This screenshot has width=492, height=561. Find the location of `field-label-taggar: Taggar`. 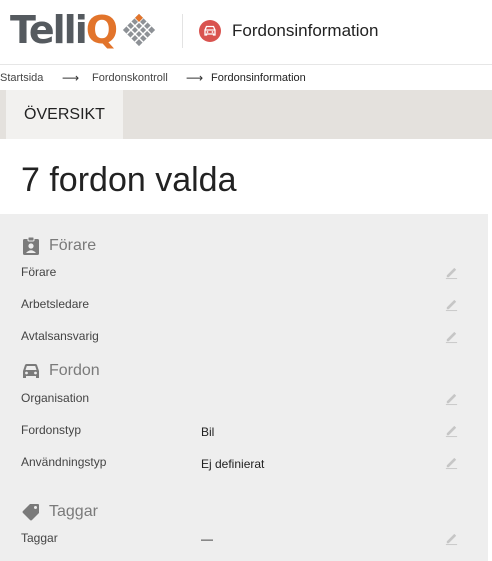

field-label-taggar: Taggar is located at coordinates (39, 538).